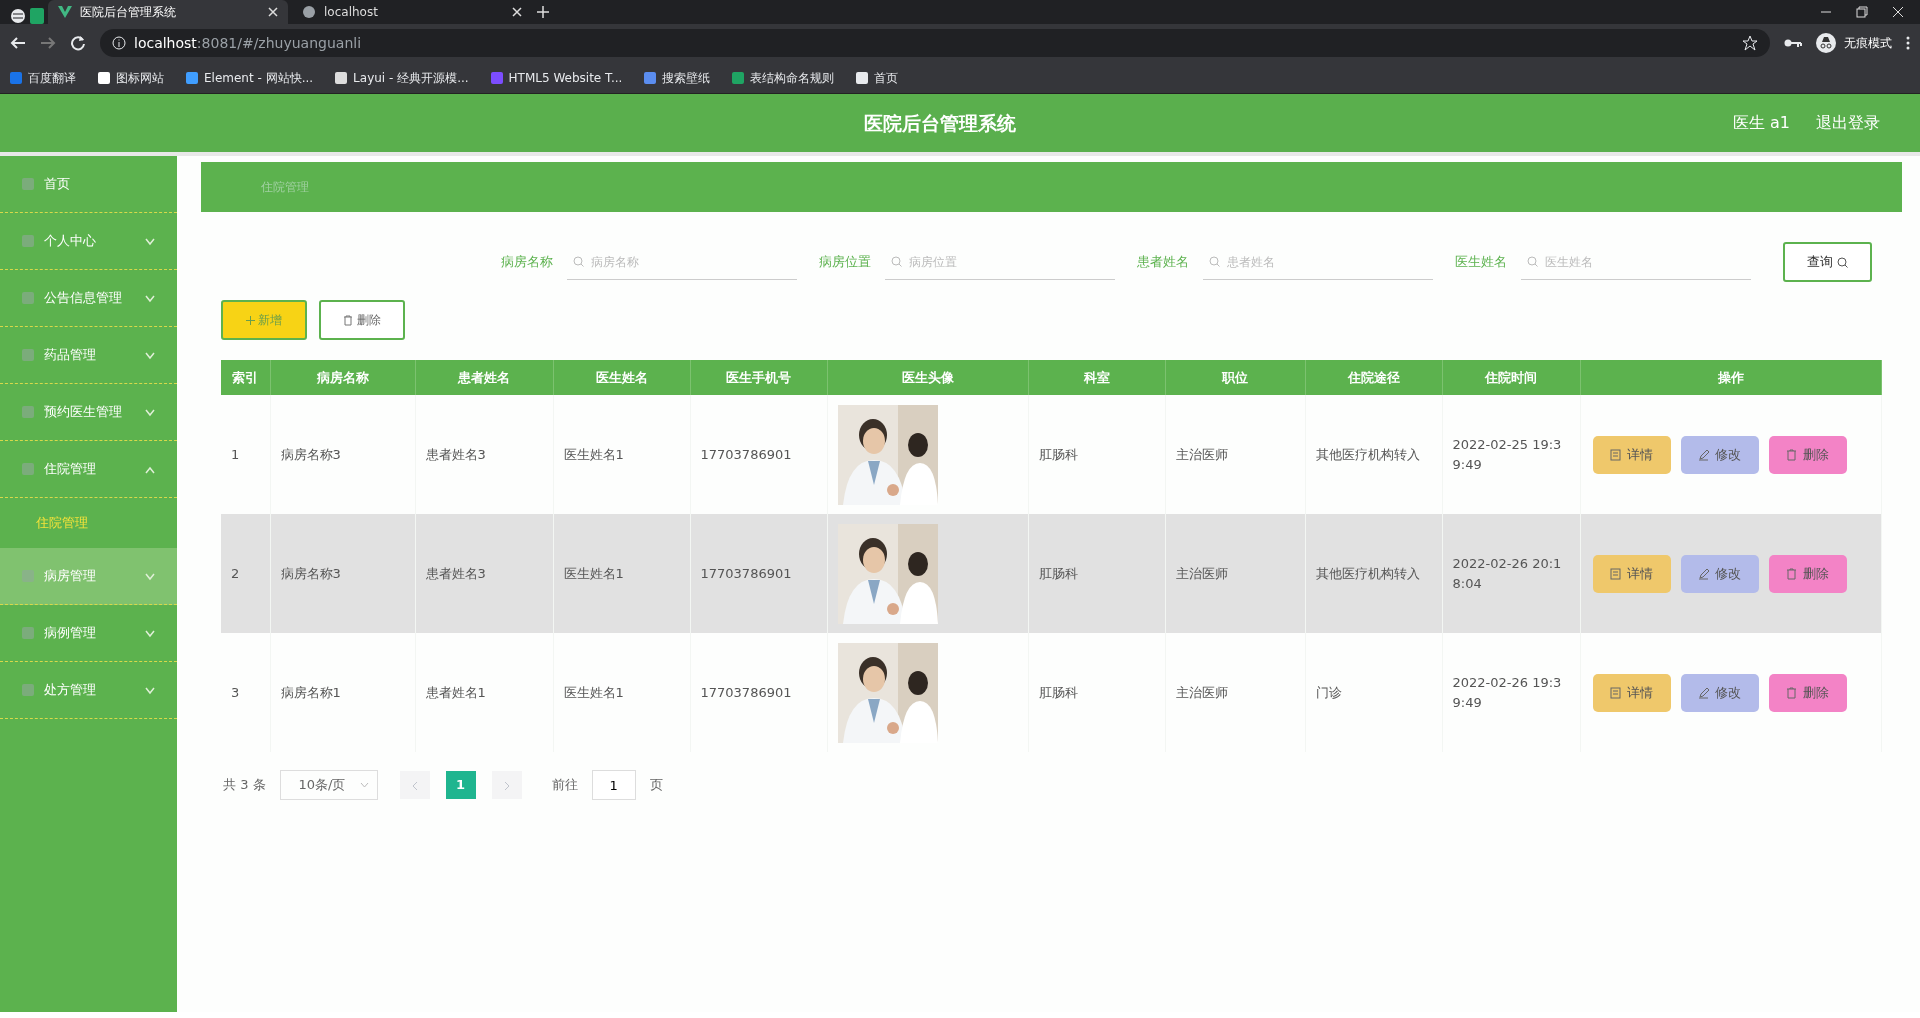 Image resolution: width=1920 pixels, height=1018 pixels. What do you see at coordinates (1826, 43) in the screenshot?
I see `incognito-icon` at bounding box center [1826, 43].